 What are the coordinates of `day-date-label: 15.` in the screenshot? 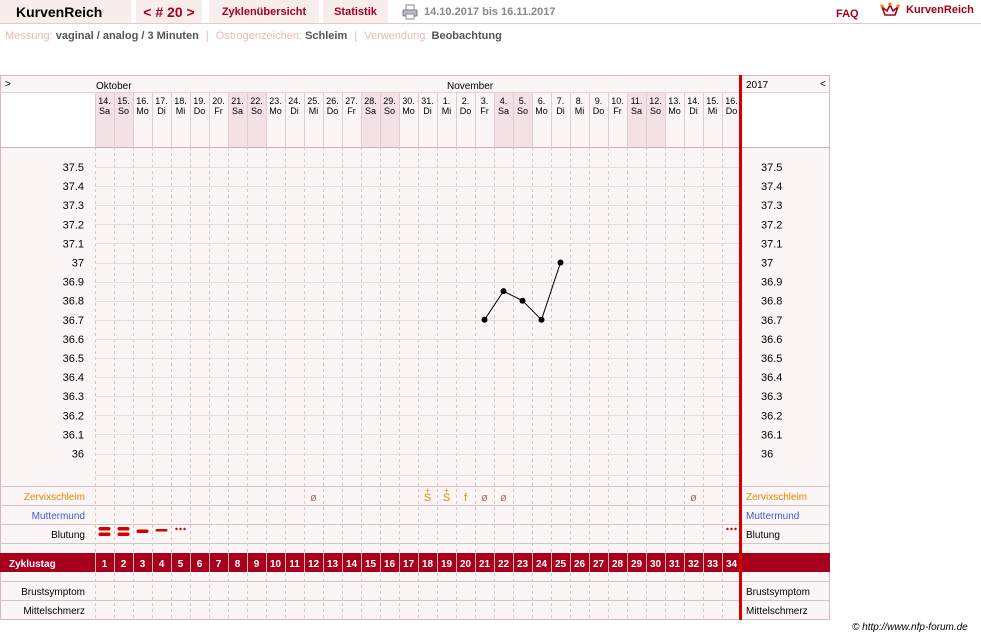 It's located at (712, 101).